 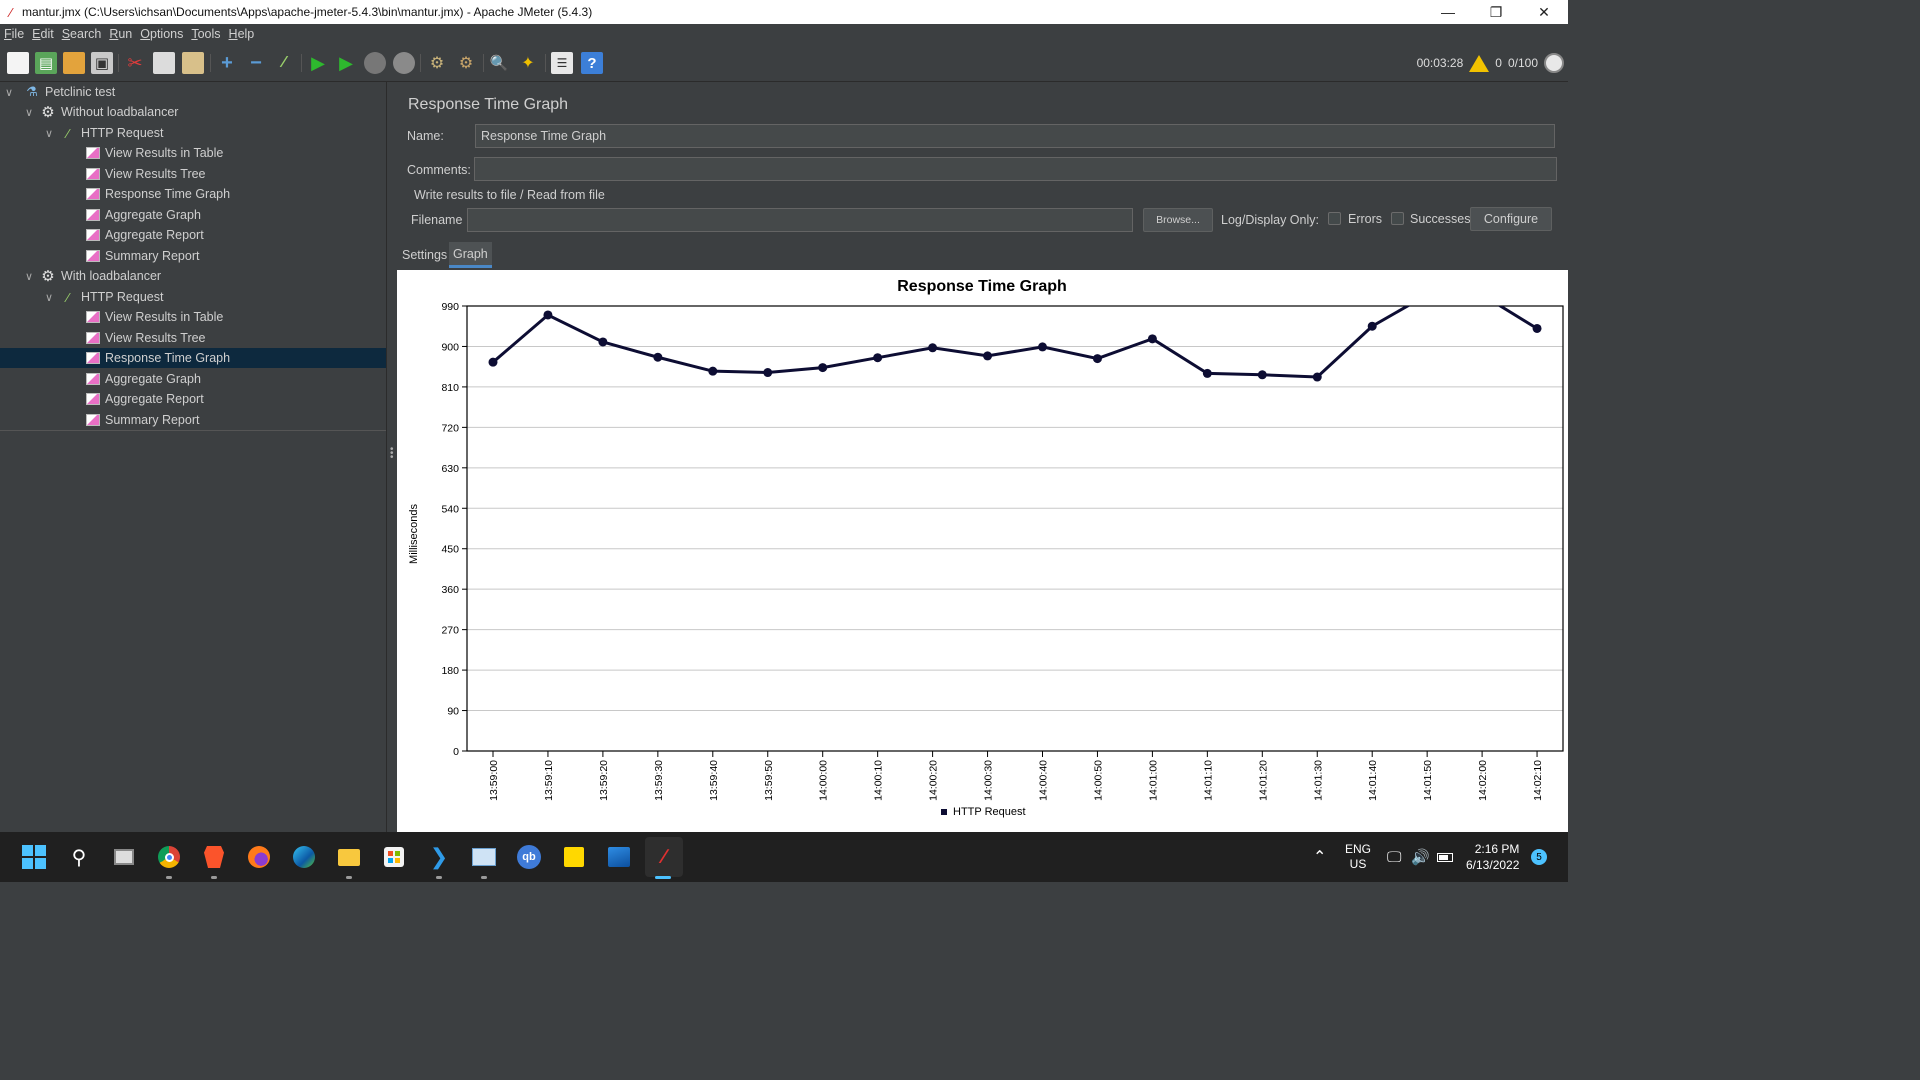 I want to click on restore-button: ❐, so click(x=1496, y=12).